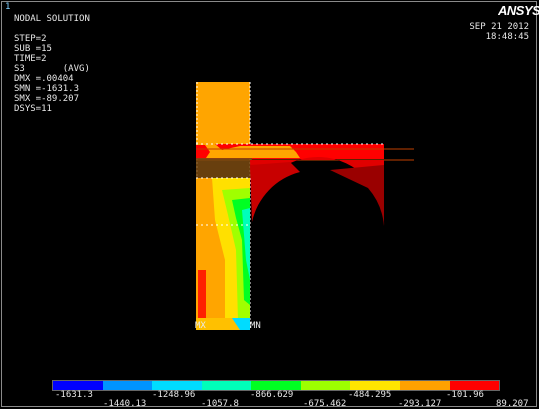  Describe the element at coordinates (223, 113) in the screenshot. I see `column-upper` at that location.